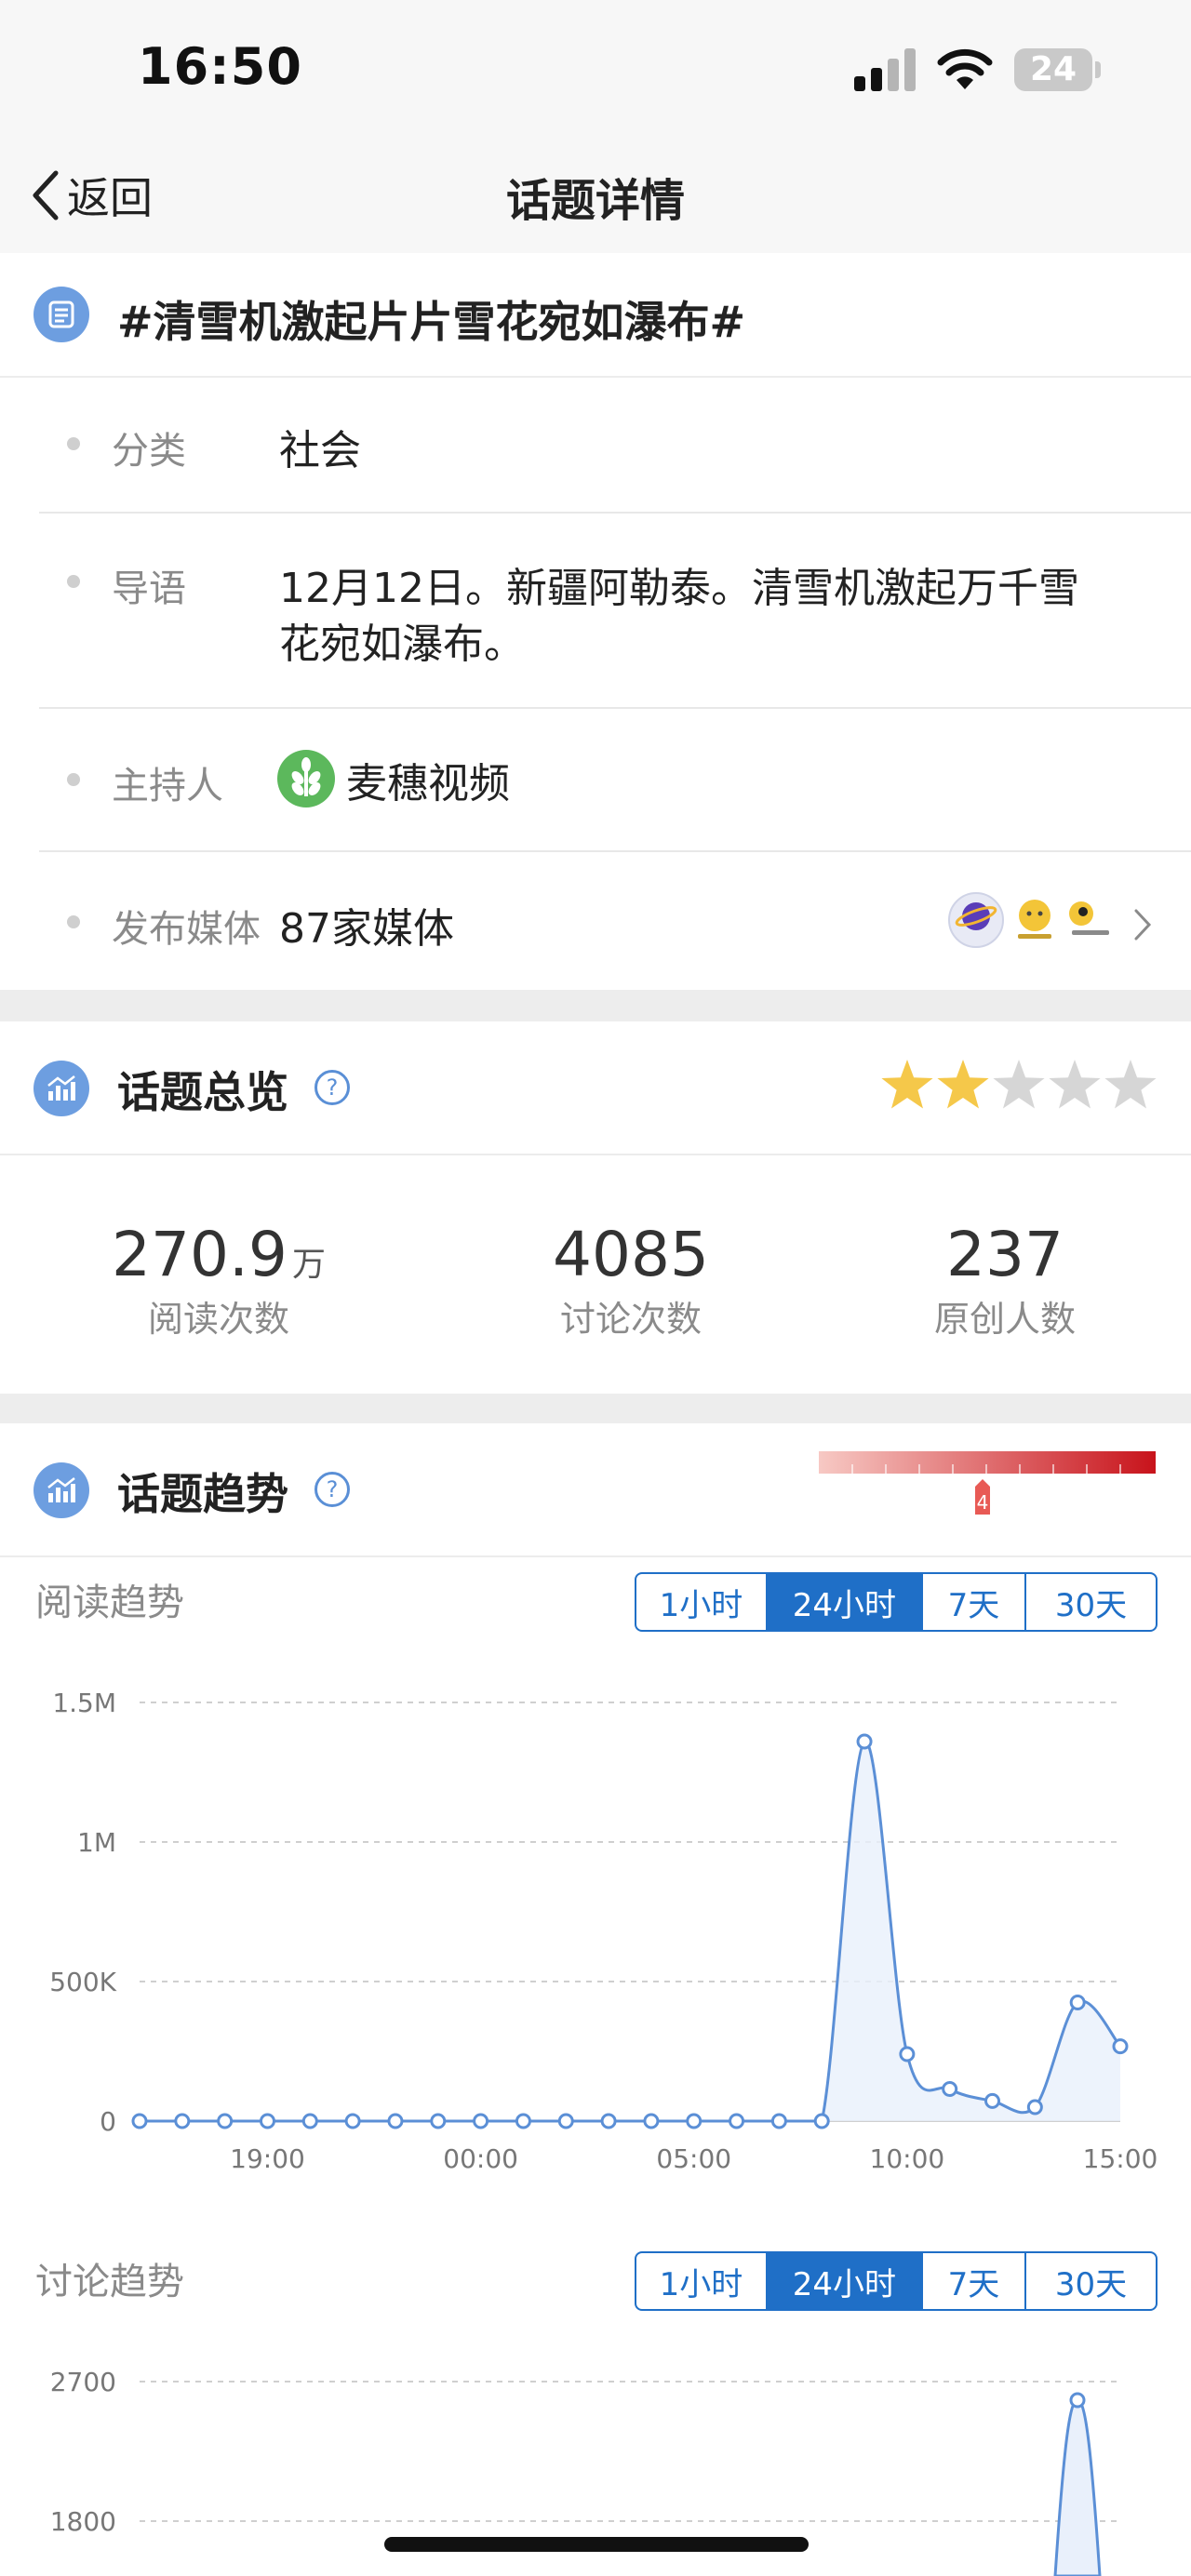 Image resolution: width=1191 pixels, height=2576 pixels. I want to click on x-tick-label: 05:00, so click(693, 2158).